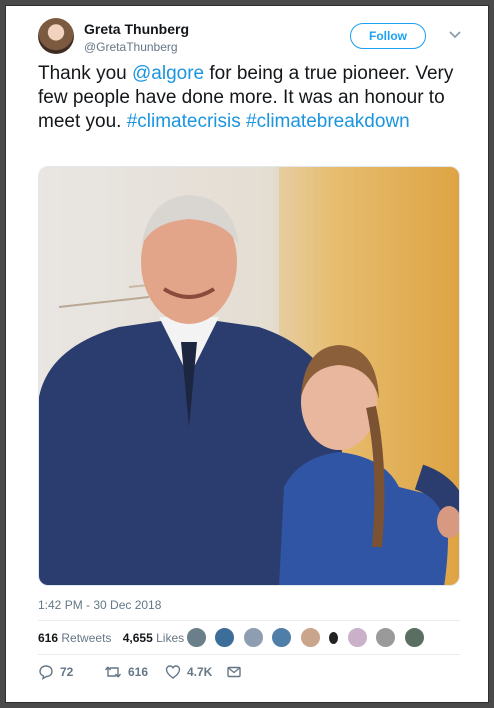  I want to click on message-button, so click(237, 672).